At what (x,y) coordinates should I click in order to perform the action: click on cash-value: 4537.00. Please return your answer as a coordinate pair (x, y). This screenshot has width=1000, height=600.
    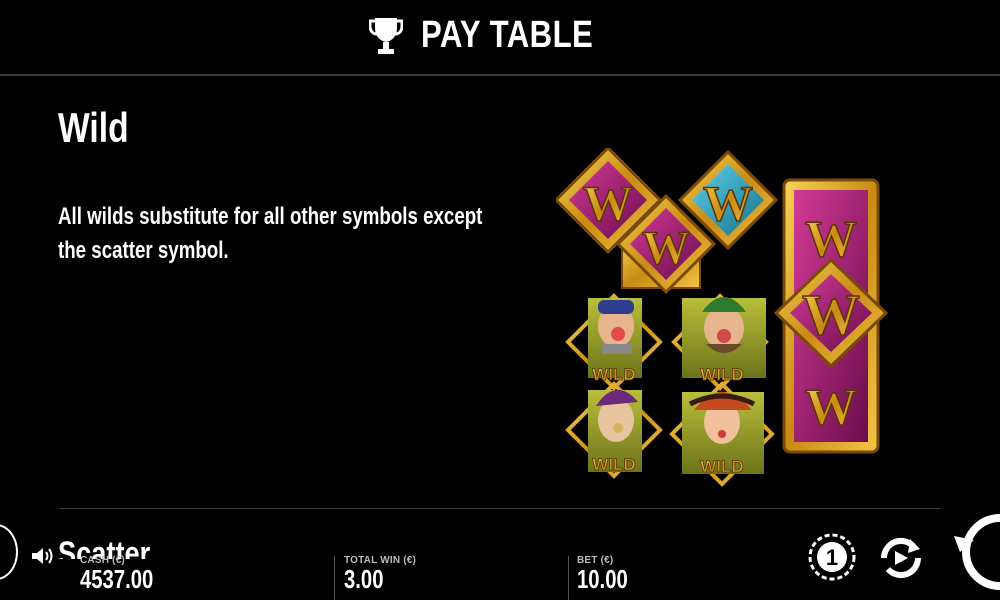
    Looking at the image, I should click on (117, 579).